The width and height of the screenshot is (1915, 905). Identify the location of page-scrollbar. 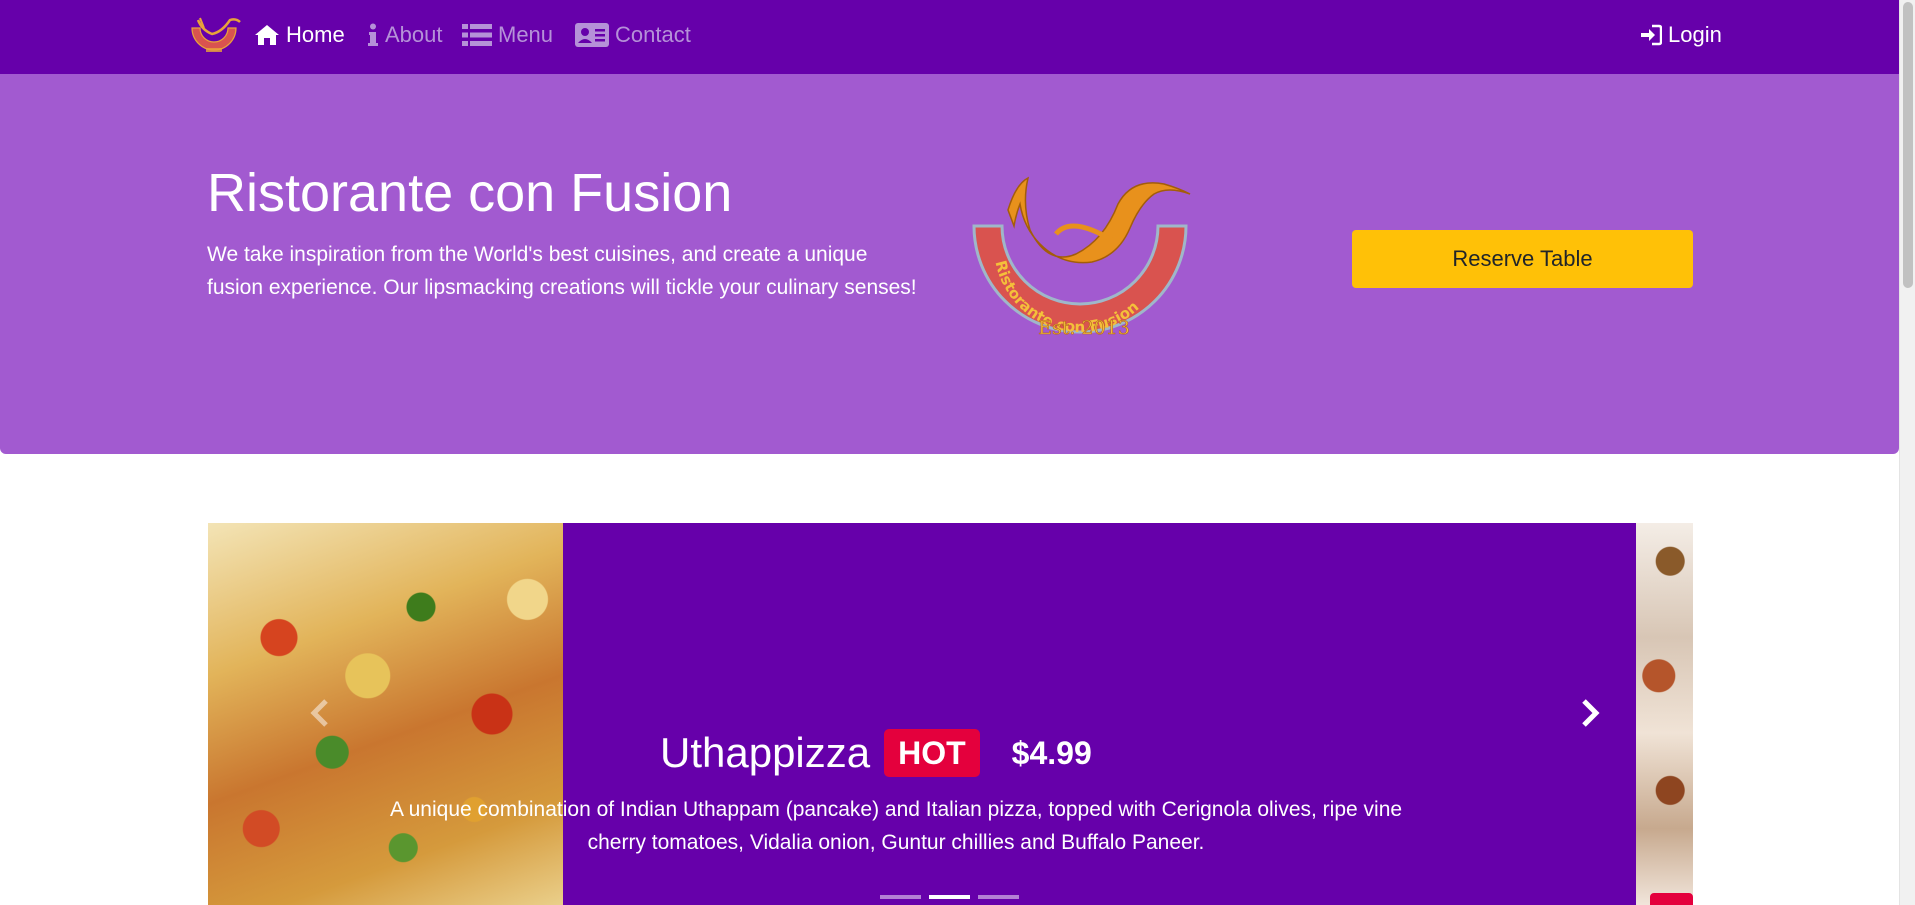
(1907, 452).